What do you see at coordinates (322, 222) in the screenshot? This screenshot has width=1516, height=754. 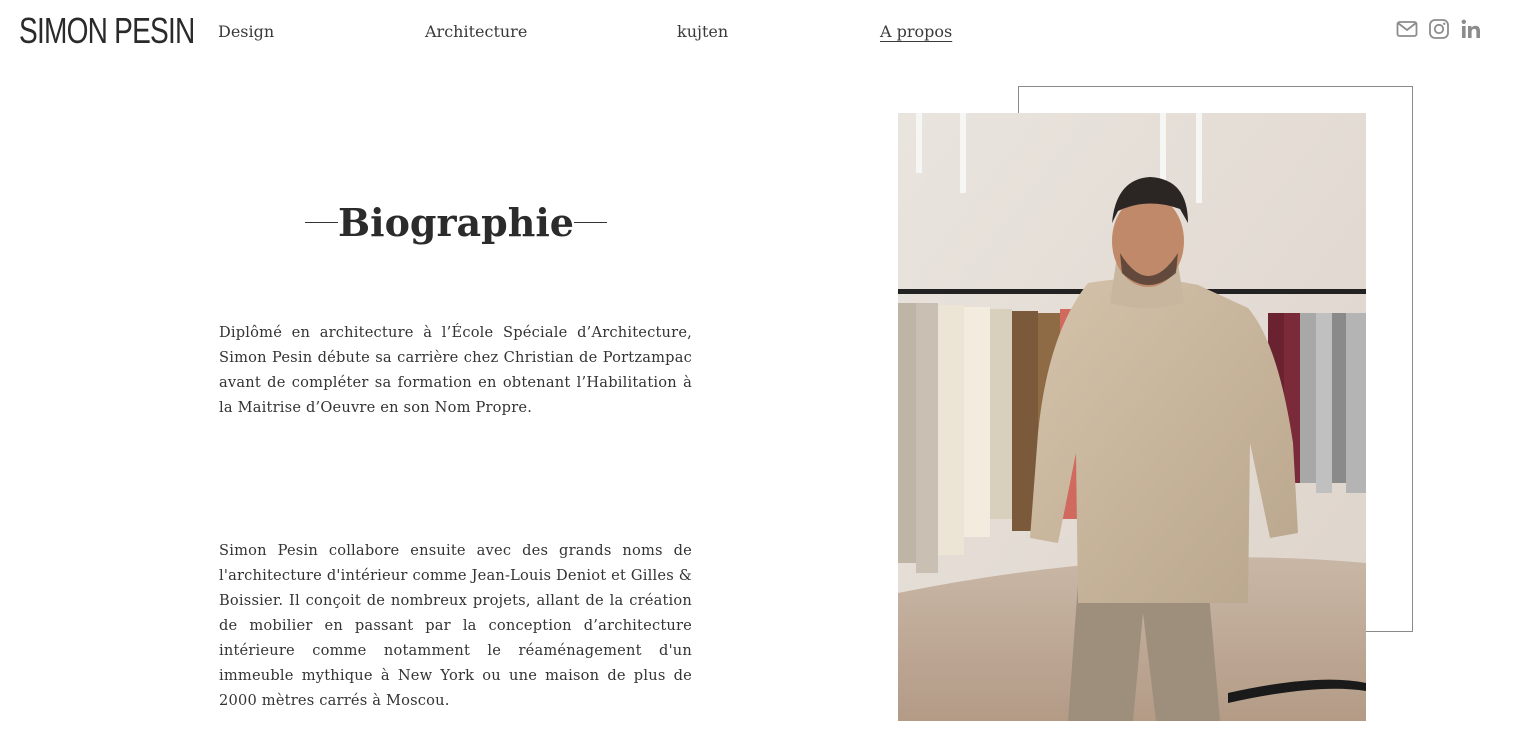 I see `heading-rule-left` at bounding box center [322, 222].